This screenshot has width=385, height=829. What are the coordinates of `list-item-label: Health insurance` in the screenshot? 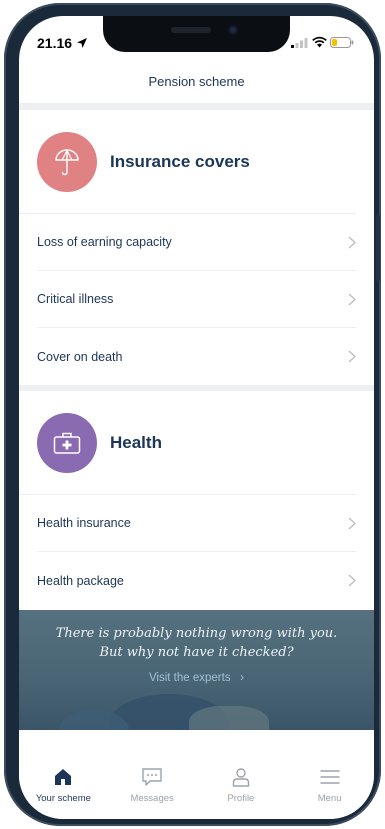 It's located at (84, 523).